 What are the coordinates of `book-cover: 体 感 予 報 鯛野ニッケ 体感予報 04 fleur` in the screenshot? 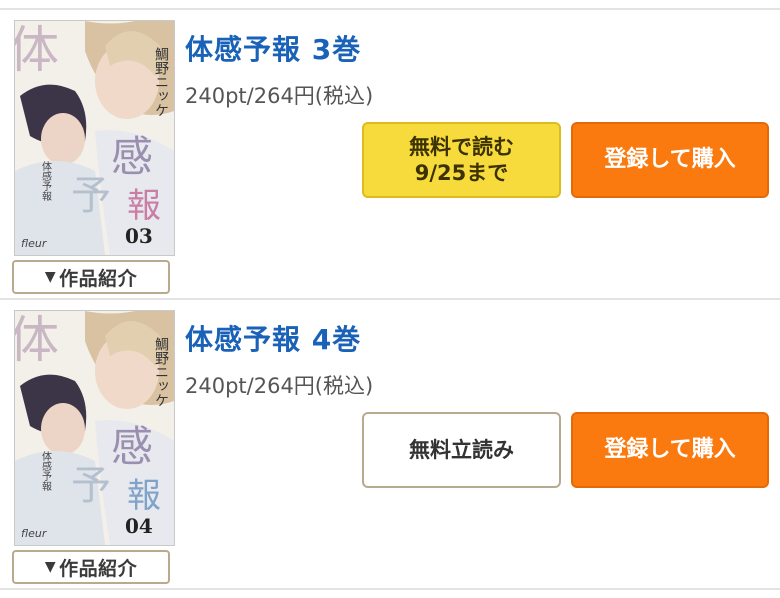 It's located at (94, 428).